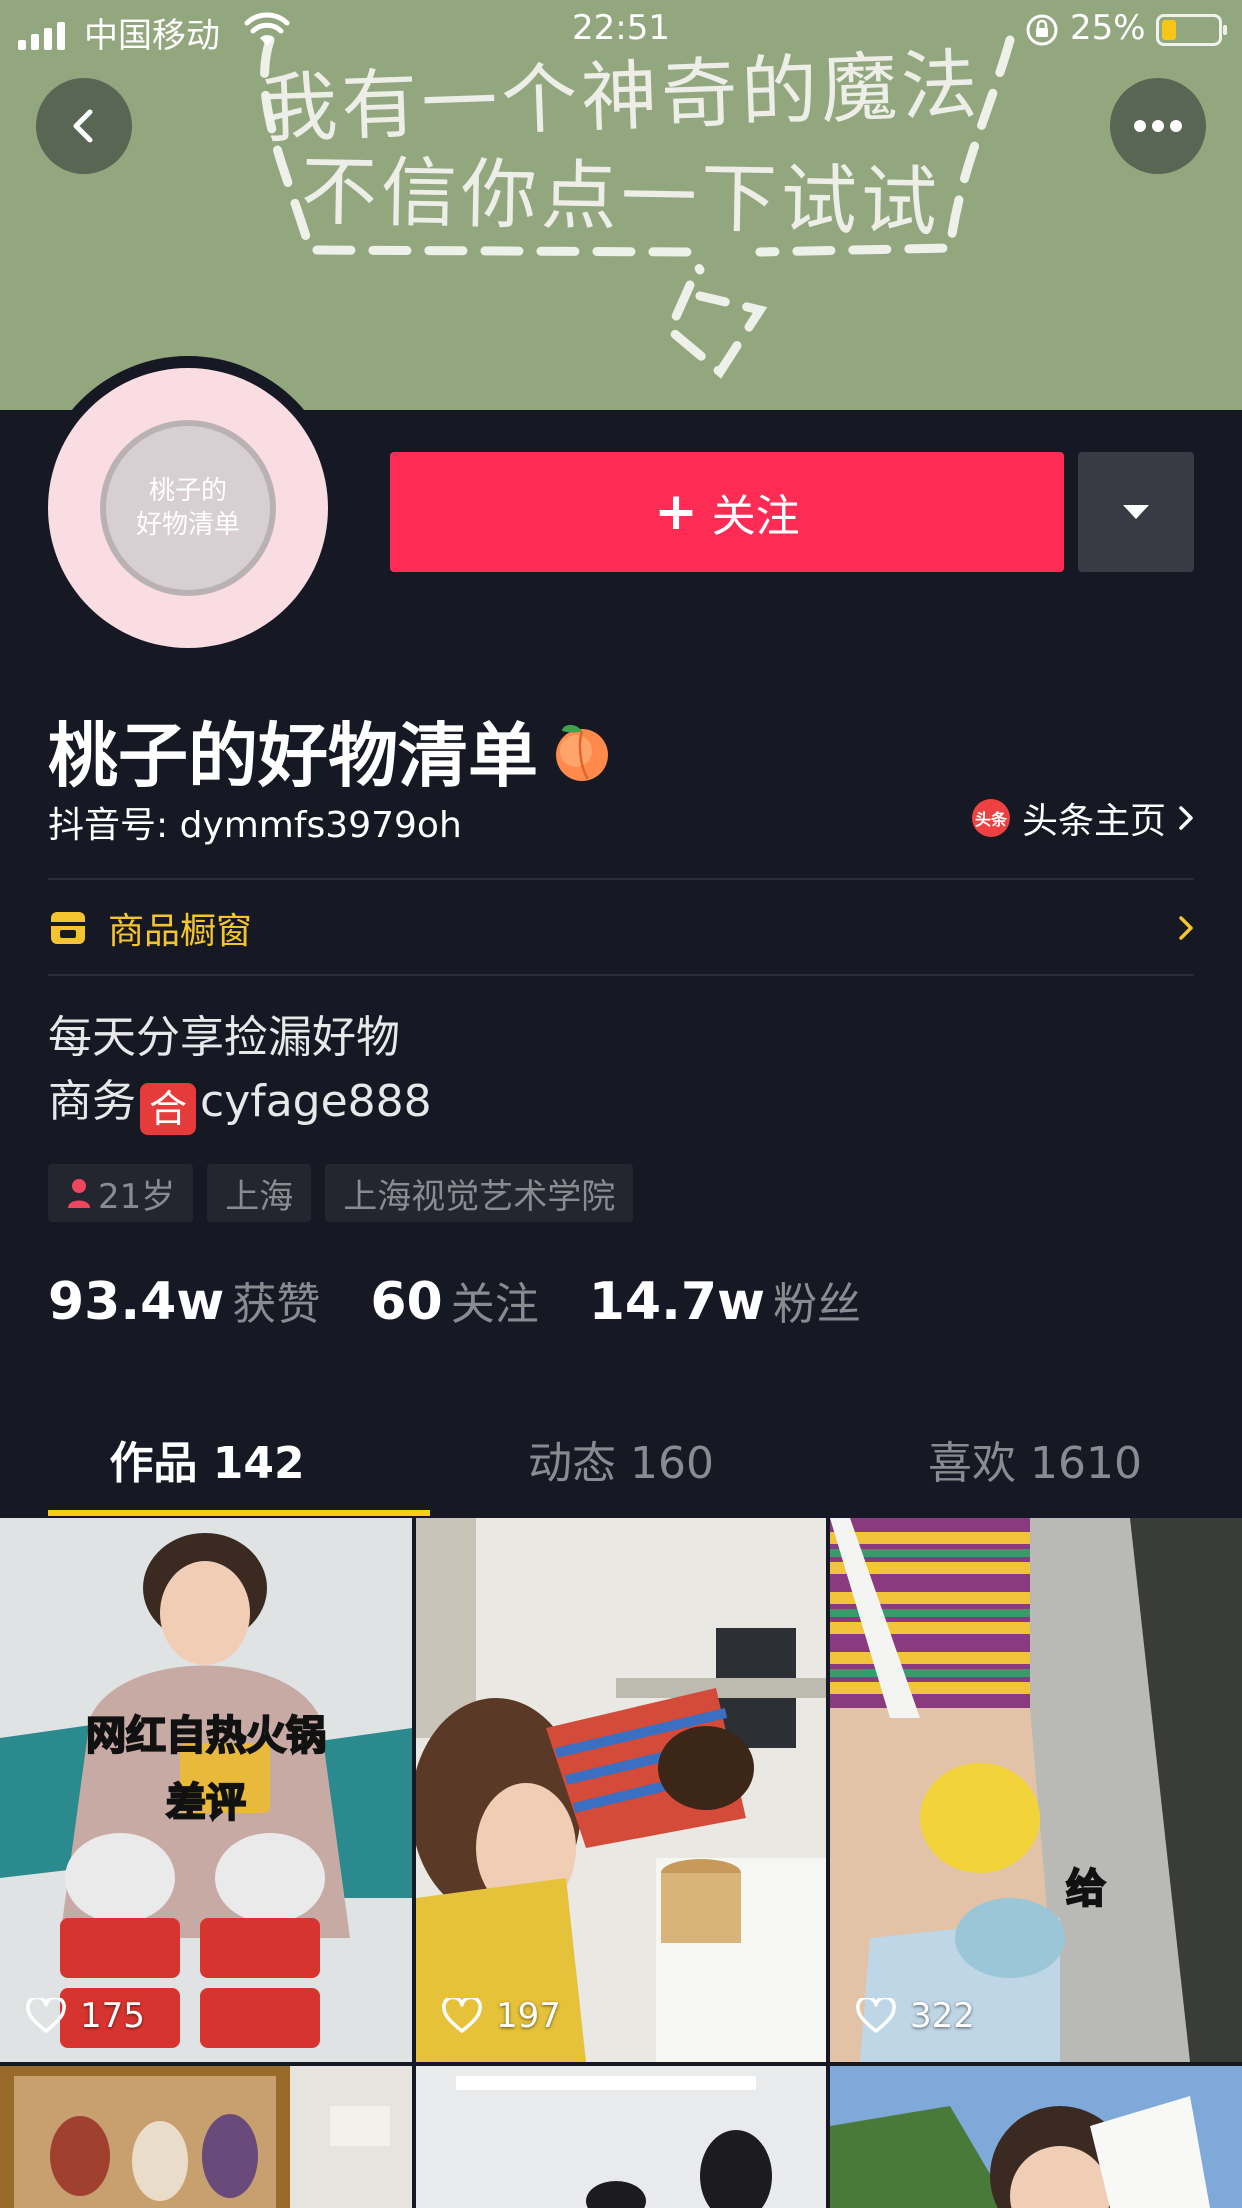 The height and width of the screenshot is (2208, 1242). What do you see at coordinates (206, 1803) in the screenshot?
I see `video-1-caption-line2: 差评` at bounding box center [206, 1803].